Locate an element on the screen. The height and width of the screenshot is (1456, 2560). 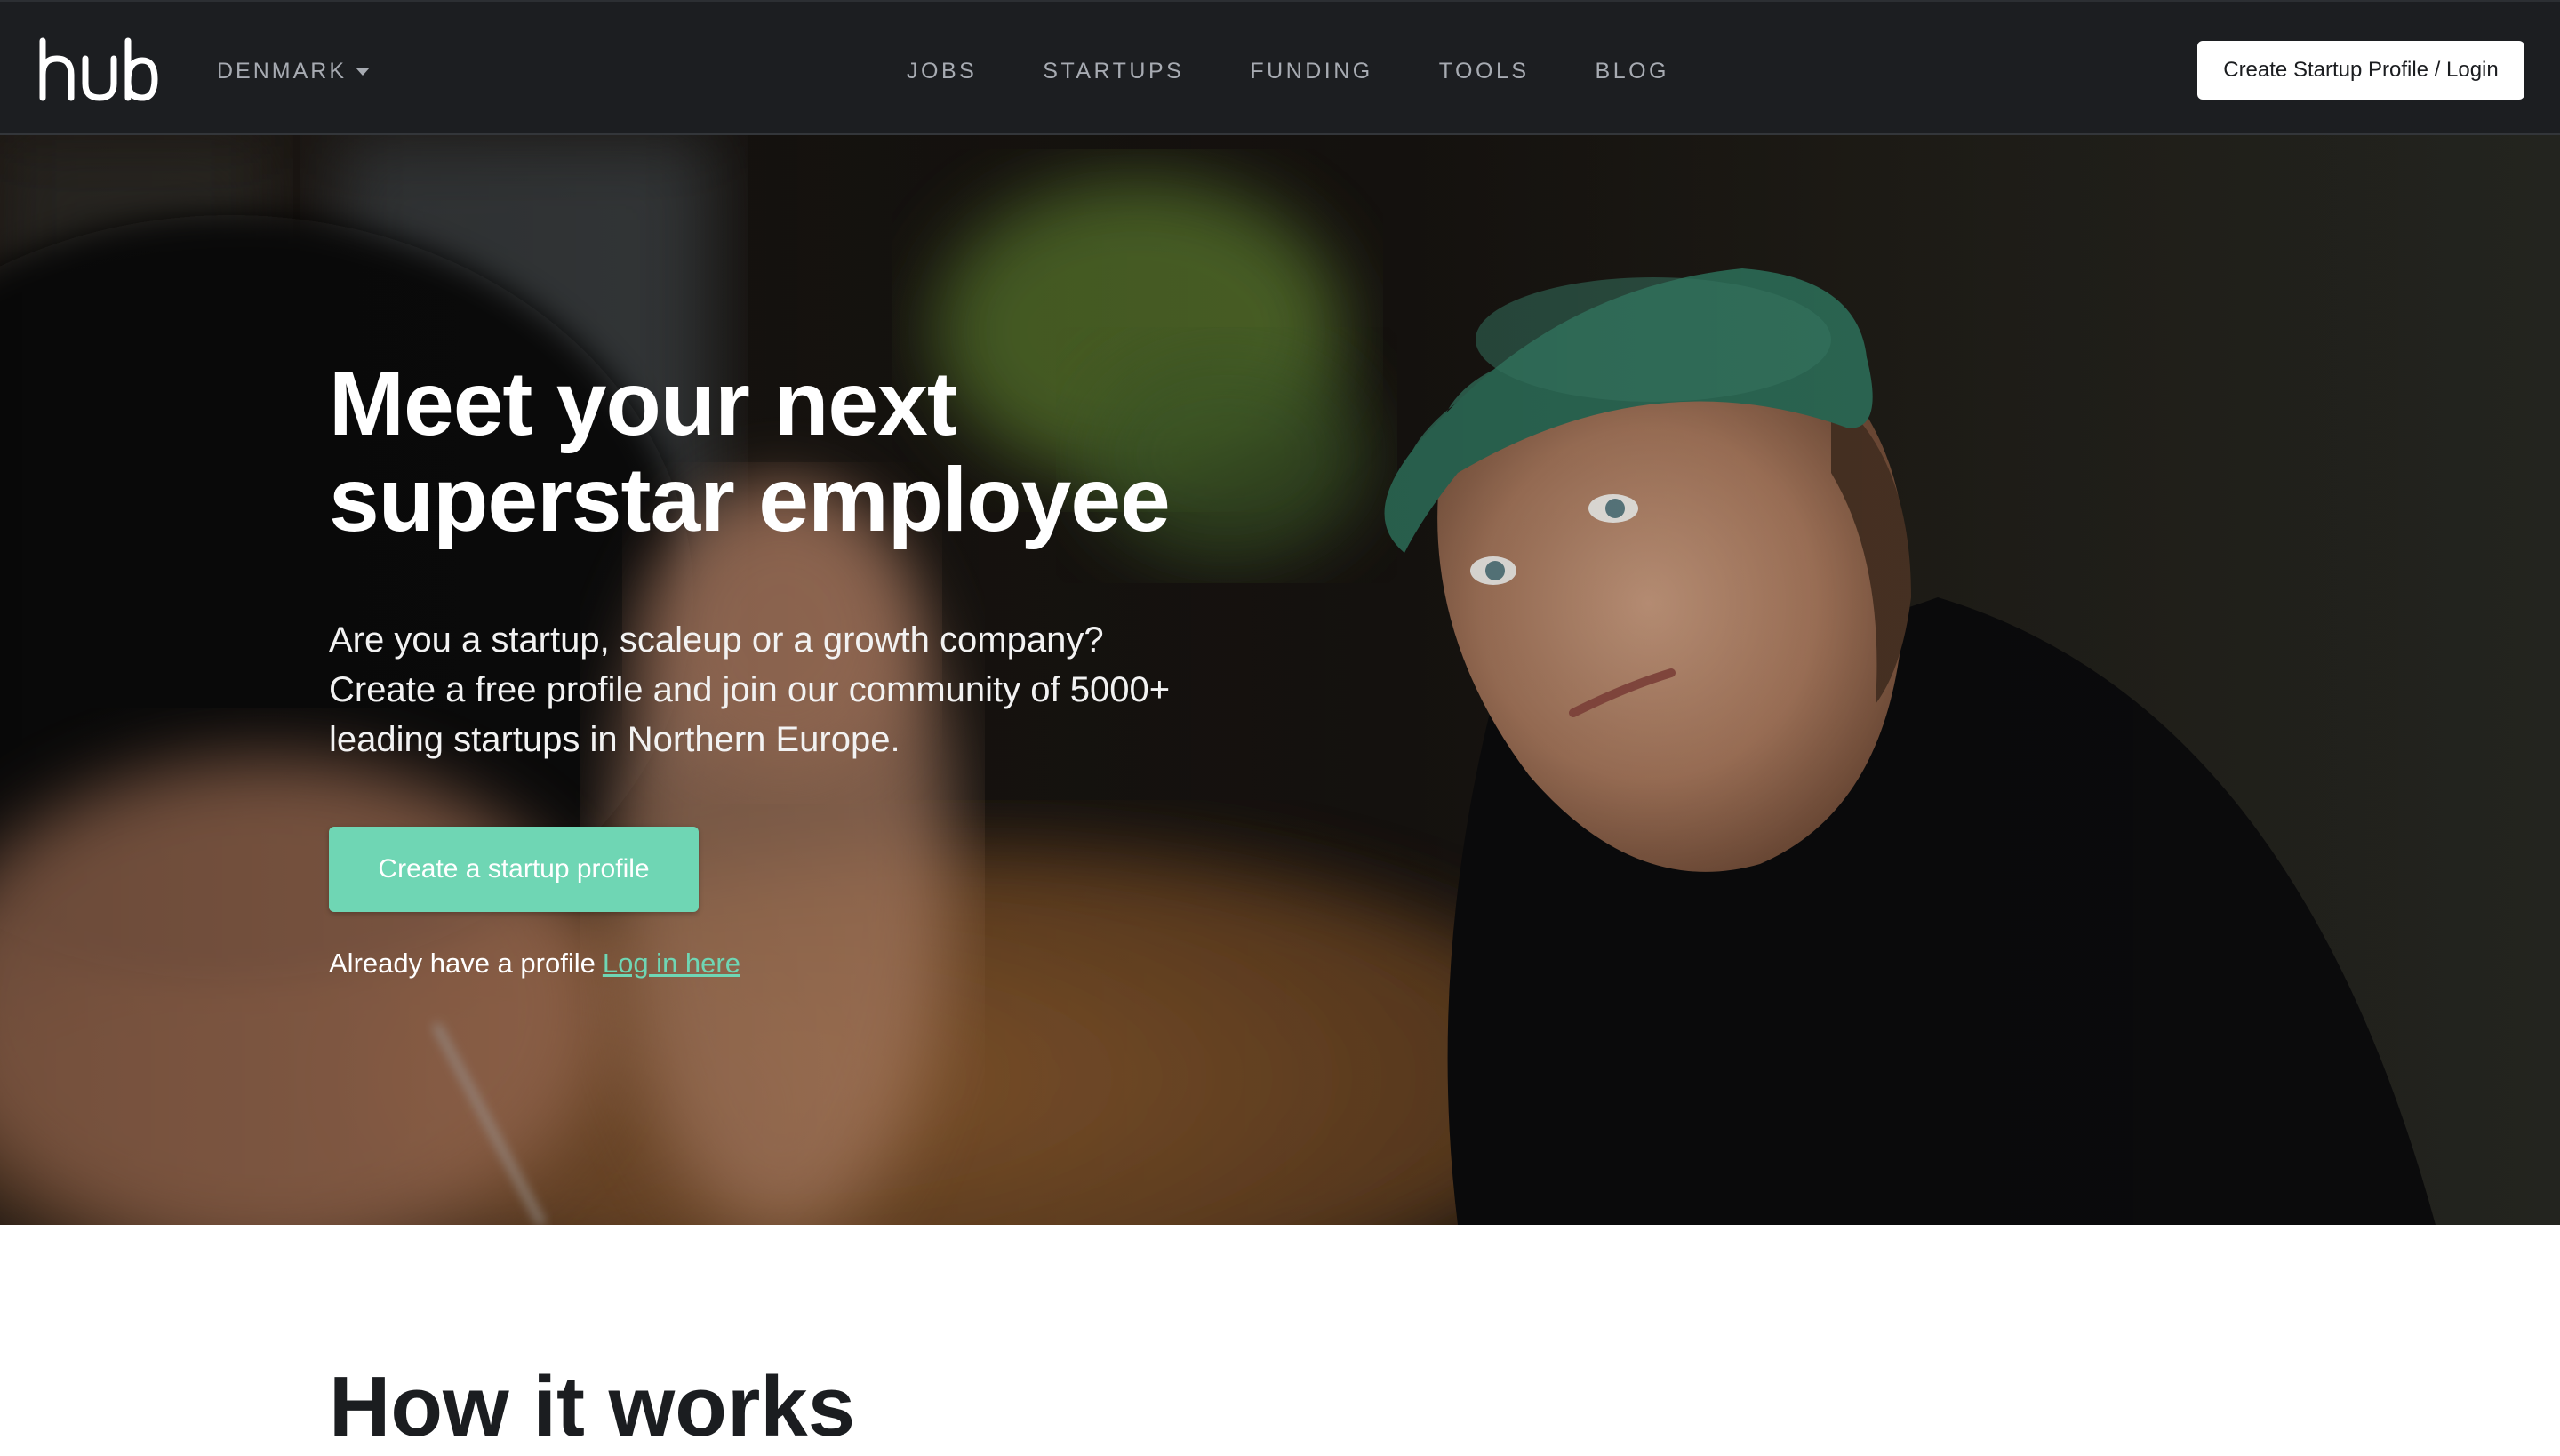
nav-link-jobs: JOBS is located at coordinates (942, 71).